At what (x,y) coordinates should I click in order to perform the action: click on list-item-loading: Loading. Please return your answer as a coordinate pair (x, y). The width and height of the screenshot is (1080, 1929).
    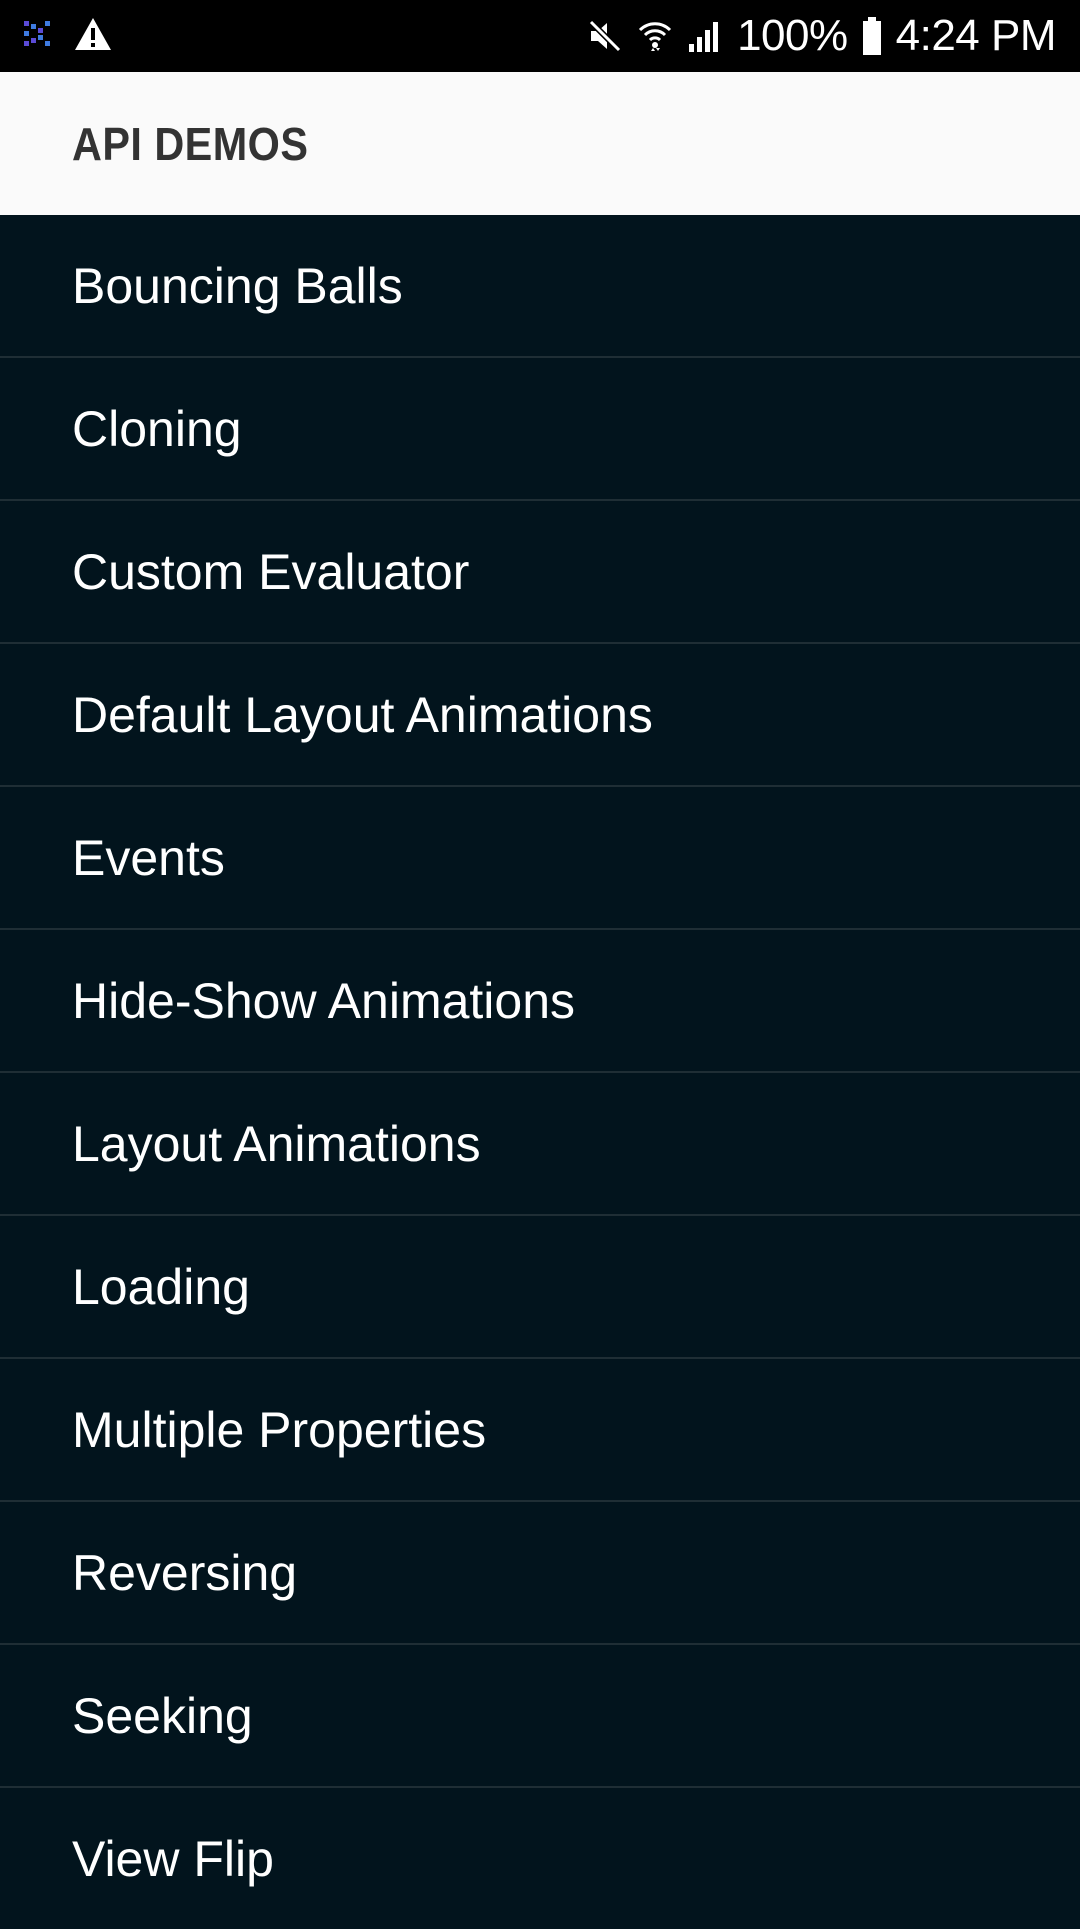
    Looking at the image, I should click on (540, 1287).